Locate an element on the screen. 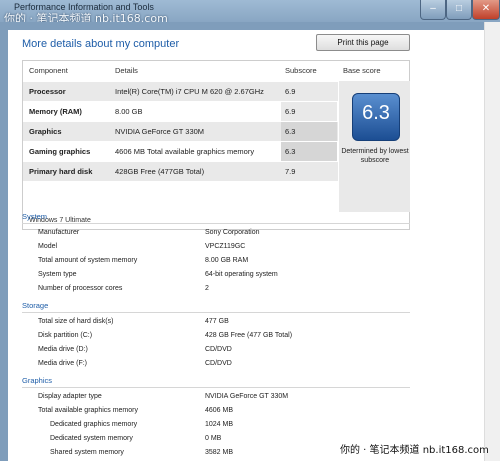 The width and height of the screenshot is (500, 461). base-score-value: 6.3 is located at coordinates (376, 113).